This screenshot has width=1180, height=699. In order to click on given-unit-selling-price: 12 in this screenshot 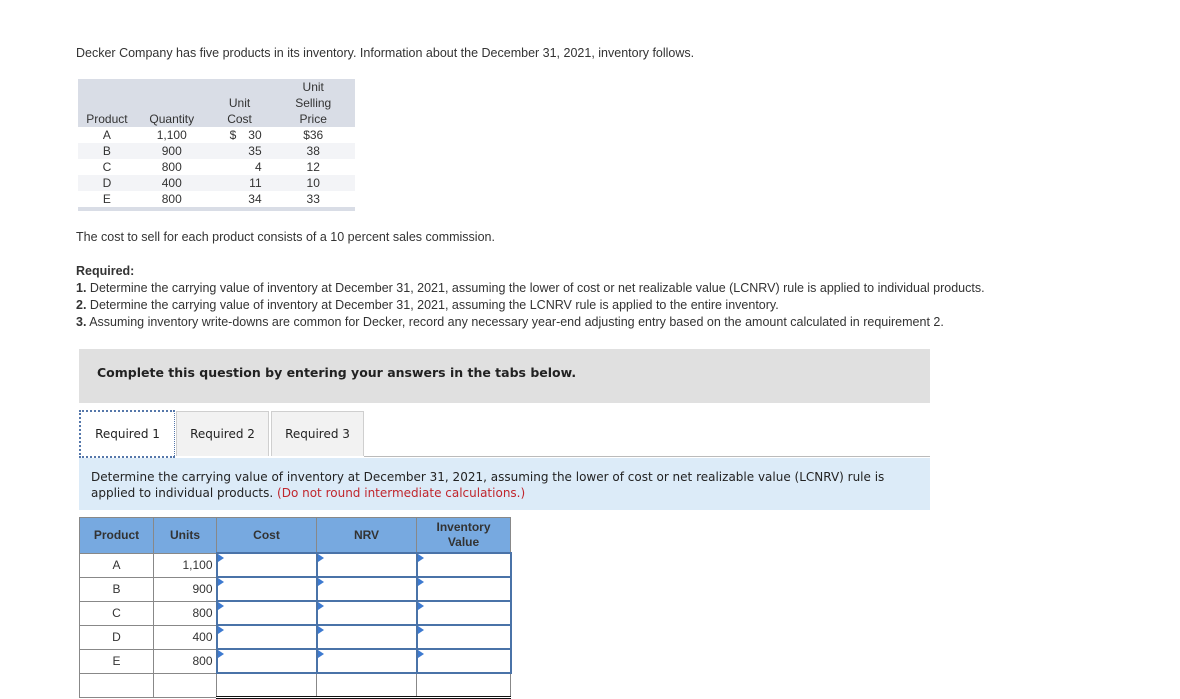, I will do `click(313, 167)`.